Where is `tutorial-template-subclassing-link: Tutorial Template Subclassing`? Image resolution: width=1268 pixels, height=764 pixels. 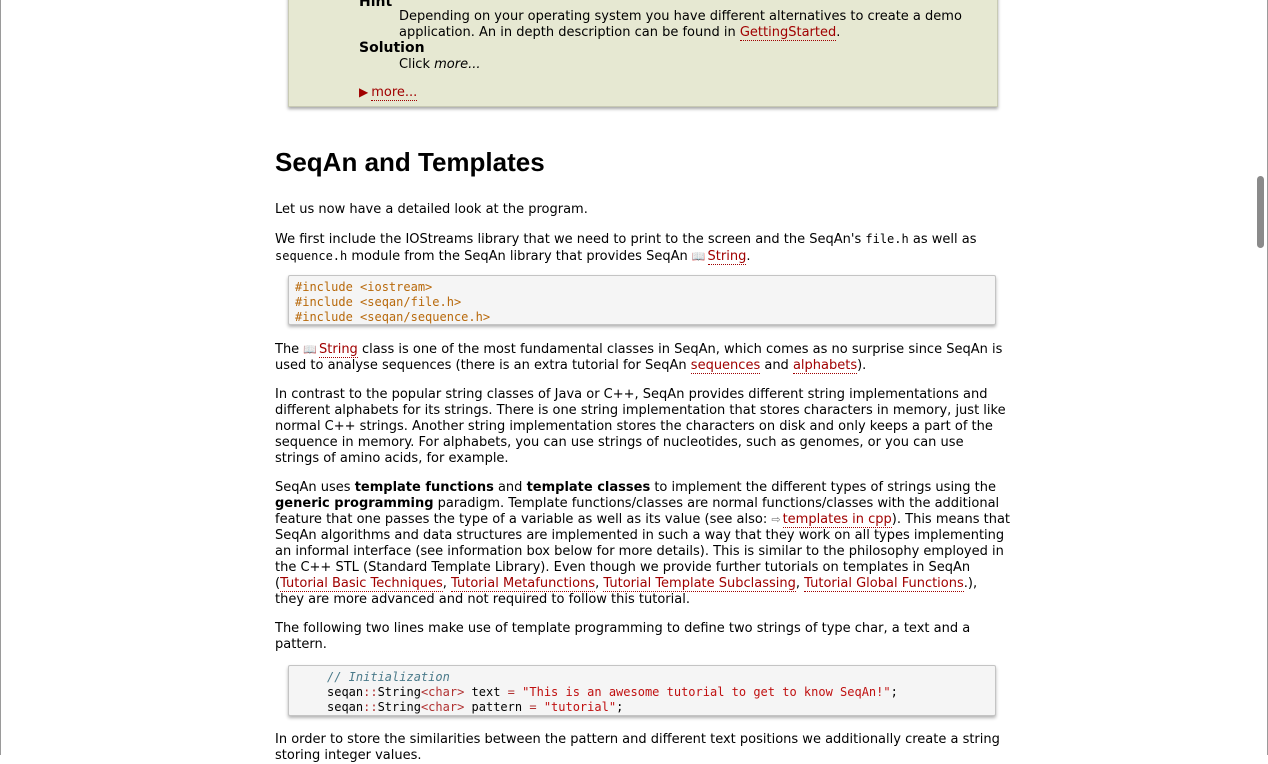 tutorial-template-subclassing-link: Tutorial Template Subclassing is located at coordinates (699, 584).